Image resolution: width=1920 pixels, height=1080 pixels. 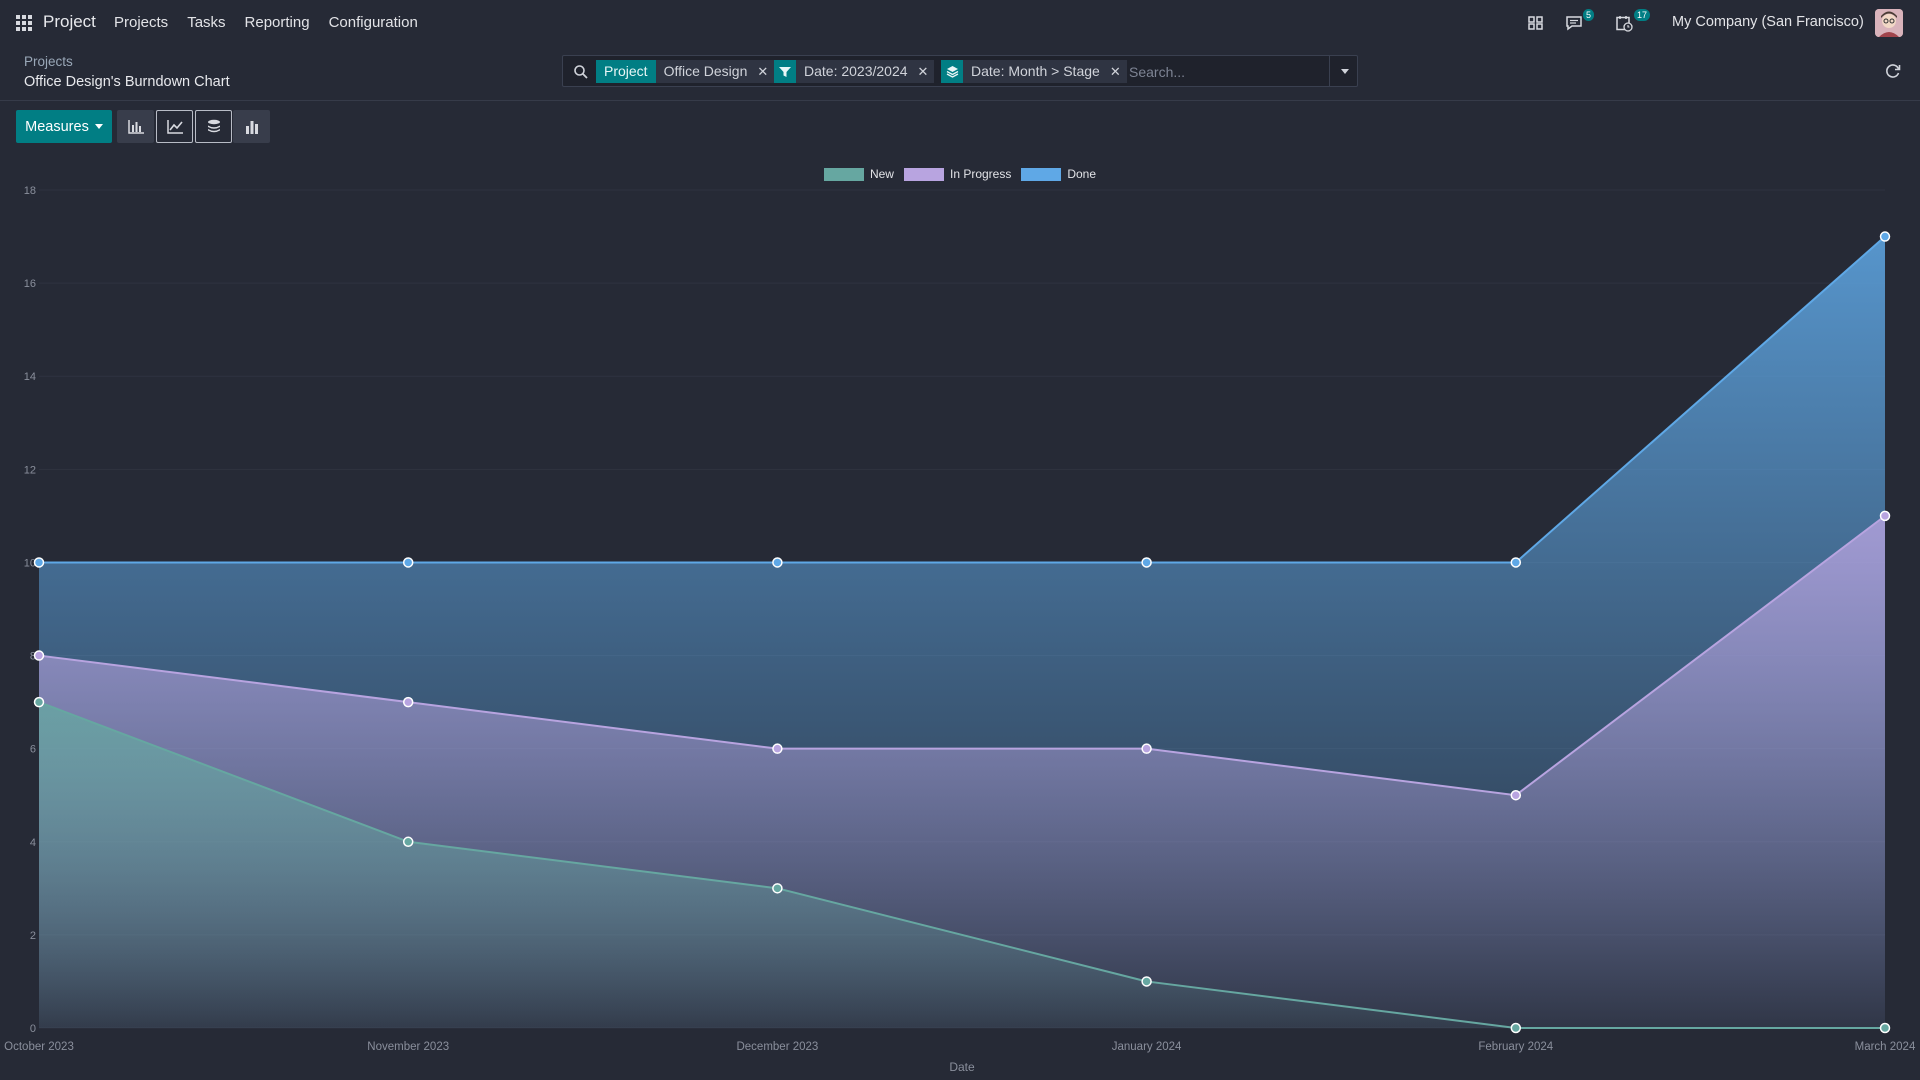 What do you see at coordinates (1082, 174) in the screenshot?
I see `legend-label-done: Done` at bounding box center [1082, 174].